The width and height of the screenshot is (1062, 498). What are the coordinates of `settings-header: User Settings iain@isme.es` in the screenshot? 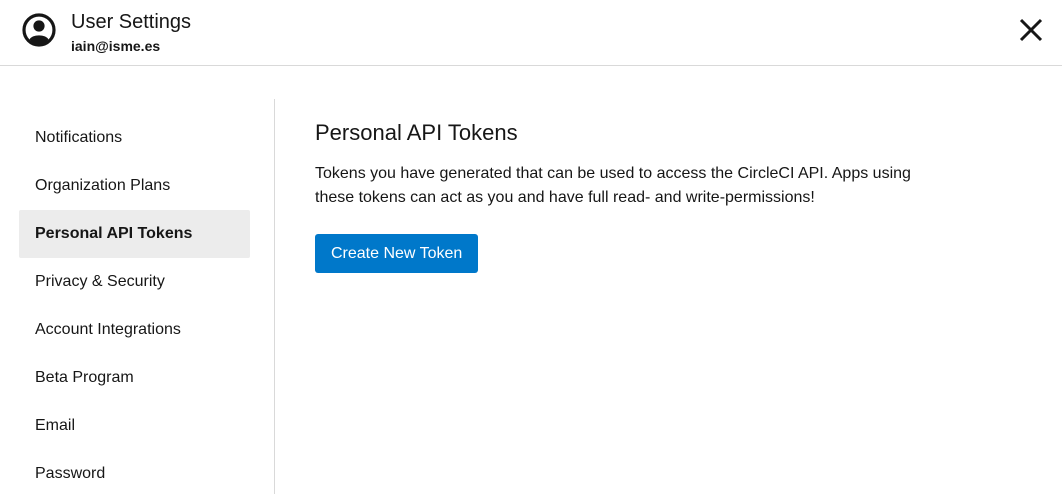 It's located at (531, 33).